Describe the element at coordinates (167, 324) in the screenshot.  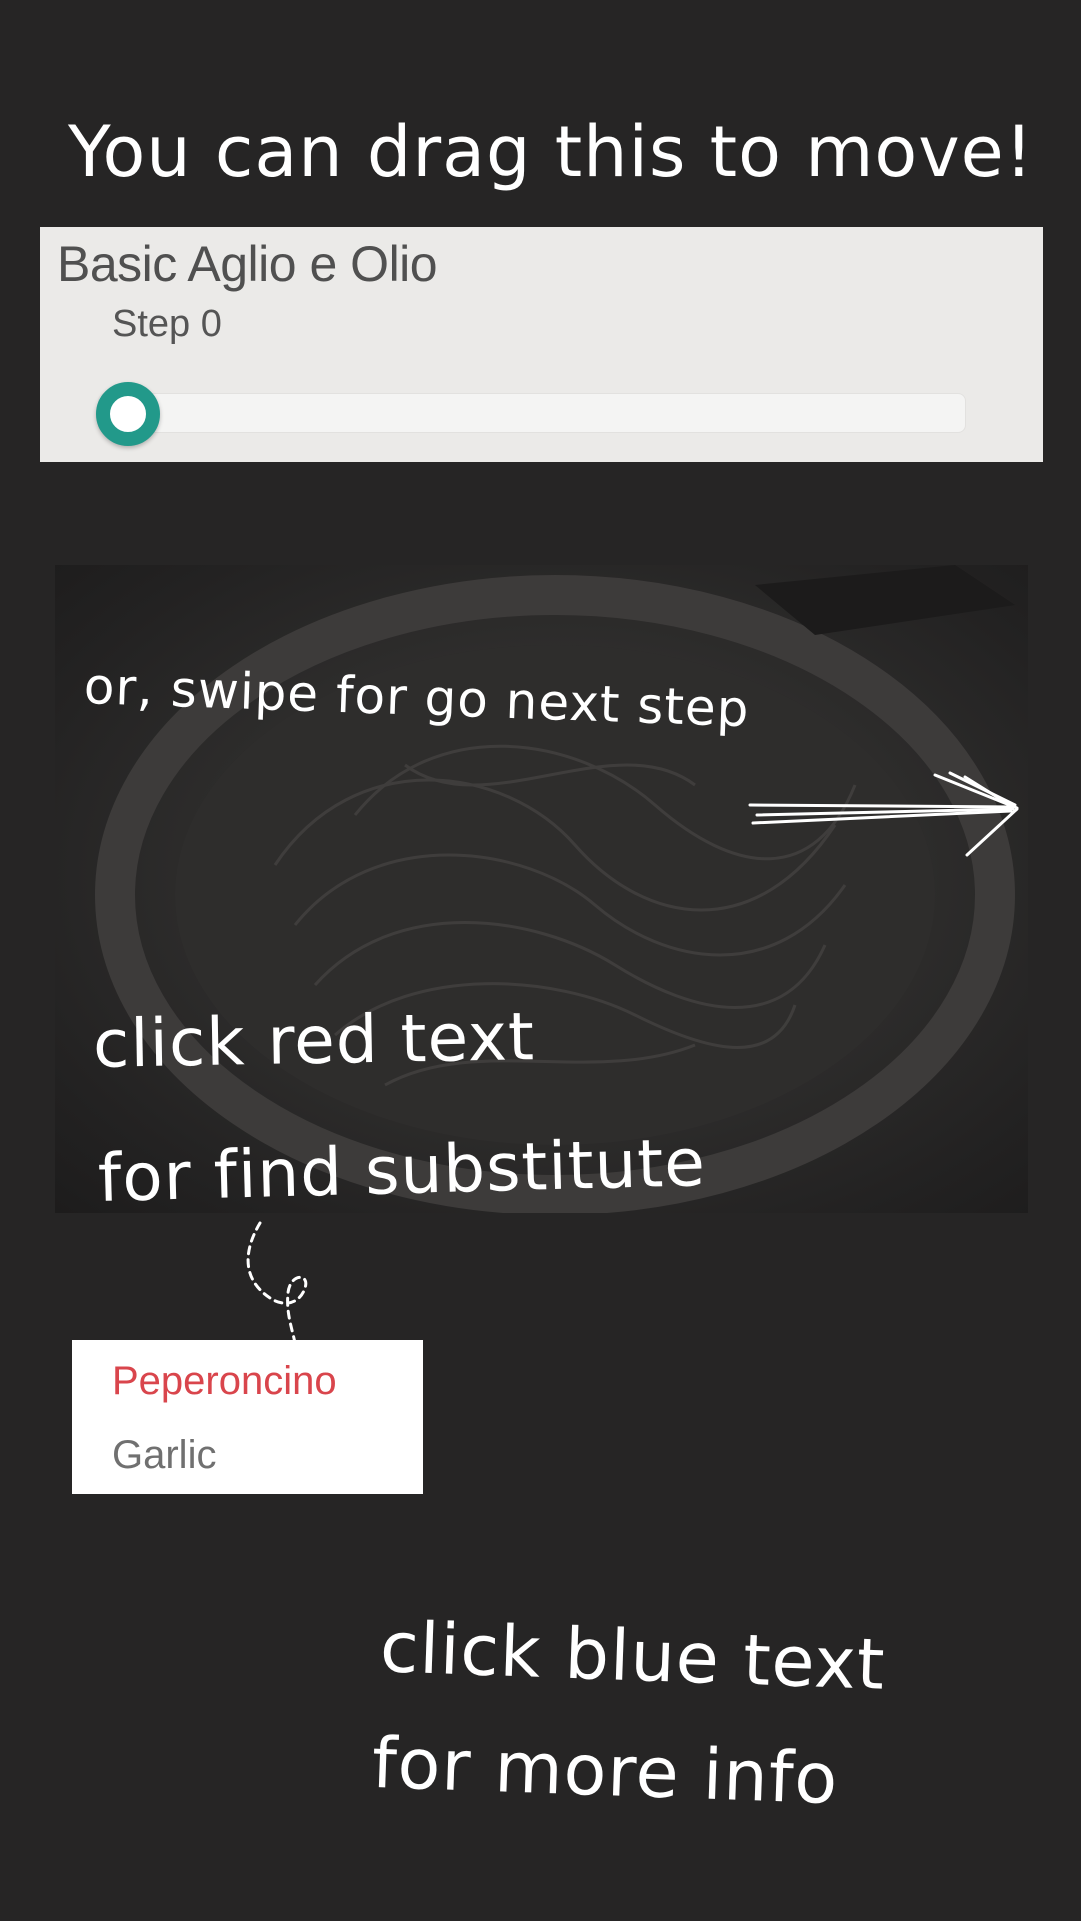
I see `step-label: Step 0` at that location.